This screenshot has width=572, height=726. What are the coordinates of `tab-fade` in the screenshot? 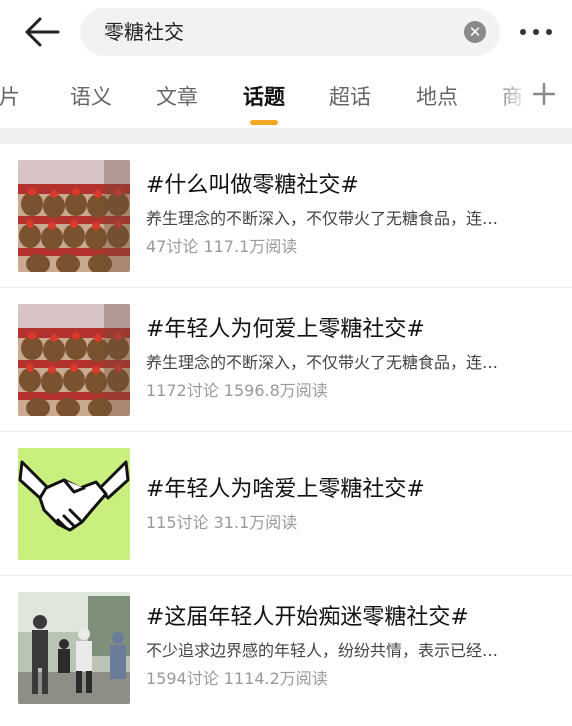 It's located at (511, 97).